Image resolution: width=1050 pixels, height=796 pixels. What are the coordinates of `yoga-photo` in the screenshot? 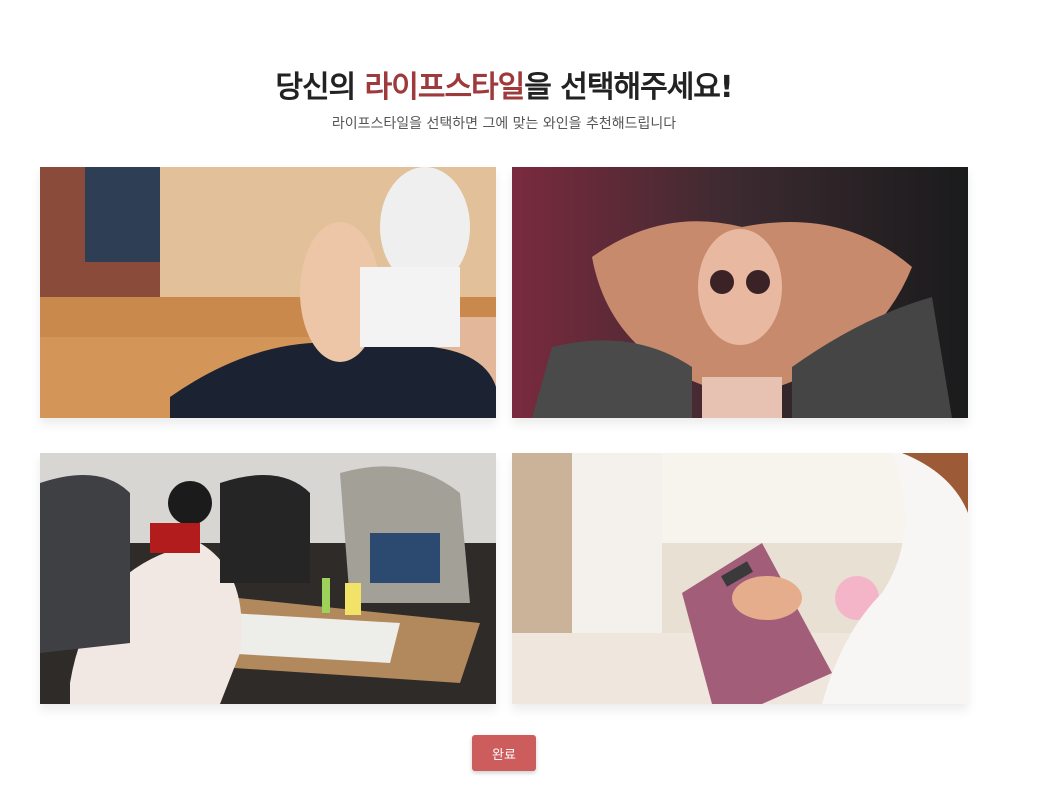 It's located at (268, 292).